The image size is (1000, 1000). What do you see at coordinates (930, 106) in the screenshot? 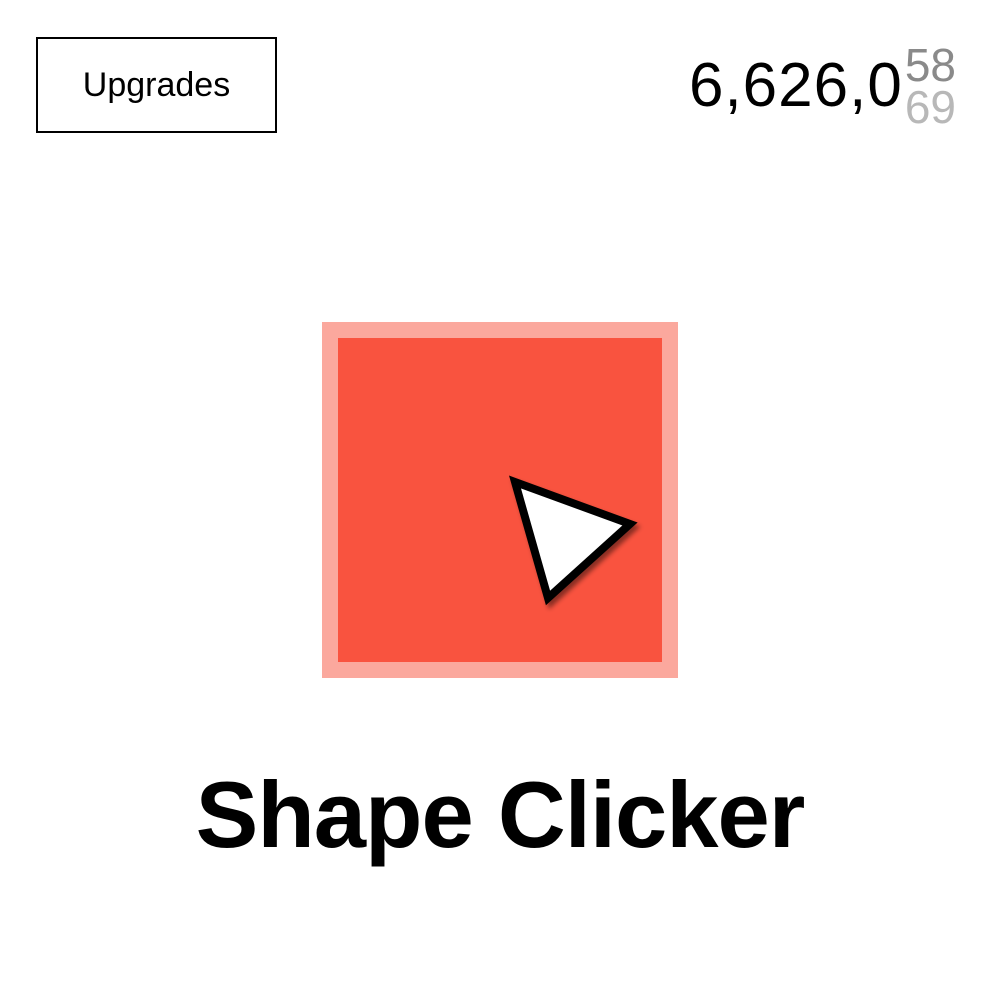
I see `score-rolling-bottom: 69` at bounding box center [930, 106].